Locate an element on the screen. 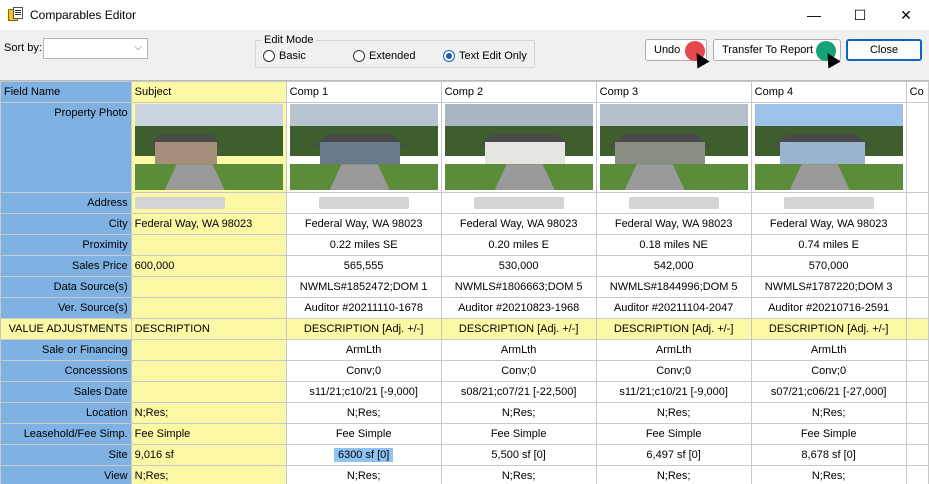  comp-cell: NWMLS#1806663;DOM 5 is located at coordinates (518, 287).